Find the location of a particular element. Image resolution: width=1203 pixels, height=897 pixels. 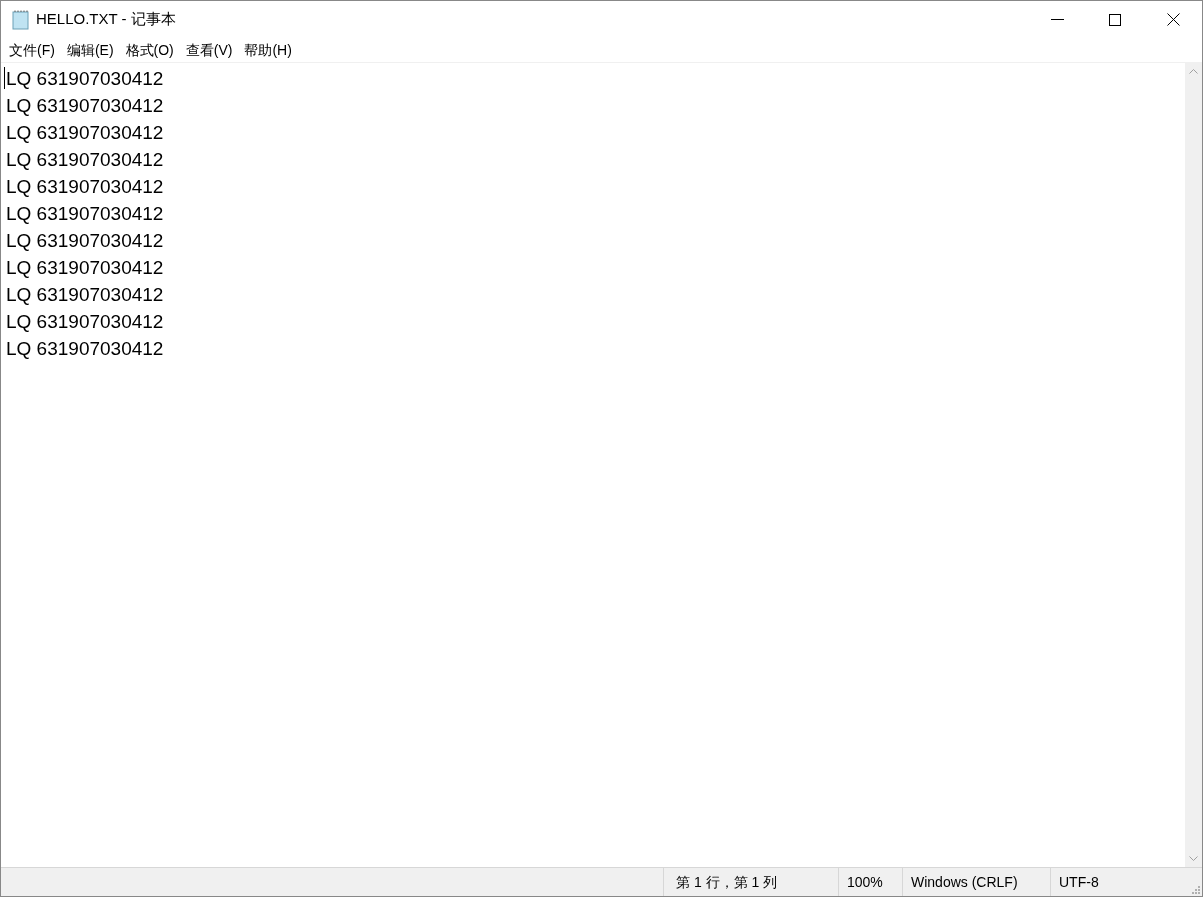

encoding: UTF-8 is located at coordinates (1079, 882).